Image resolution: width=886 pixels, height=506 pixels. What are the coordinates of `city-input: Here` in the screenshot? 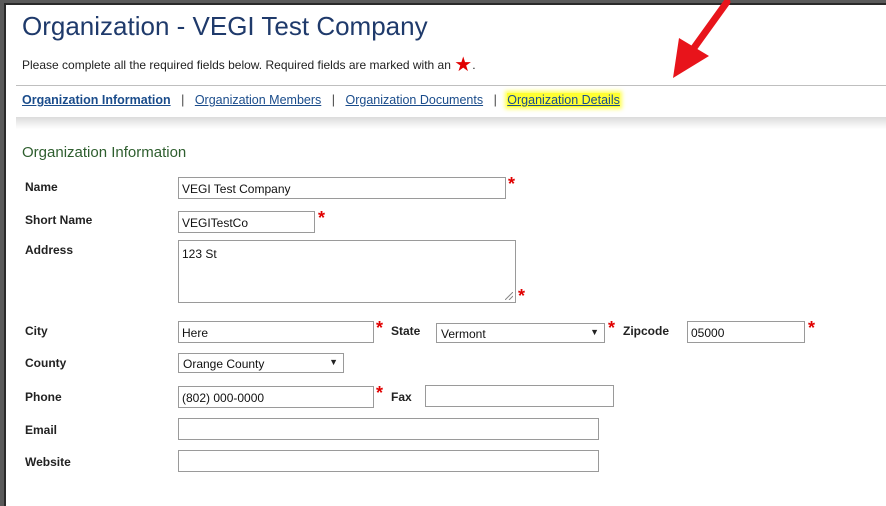 It's located at (276, 332).